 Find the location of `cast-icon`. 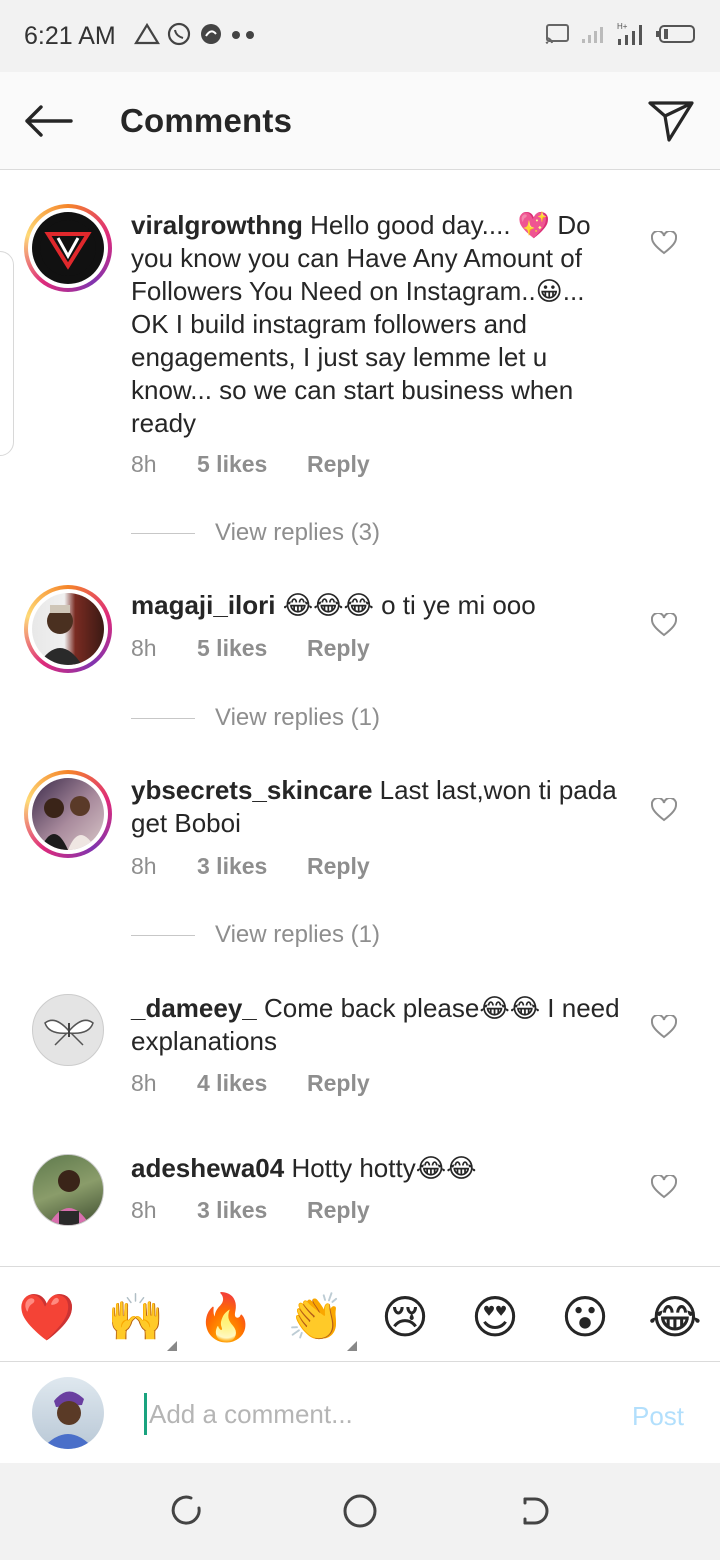

cast-icon is located at coordinates (557, 36).